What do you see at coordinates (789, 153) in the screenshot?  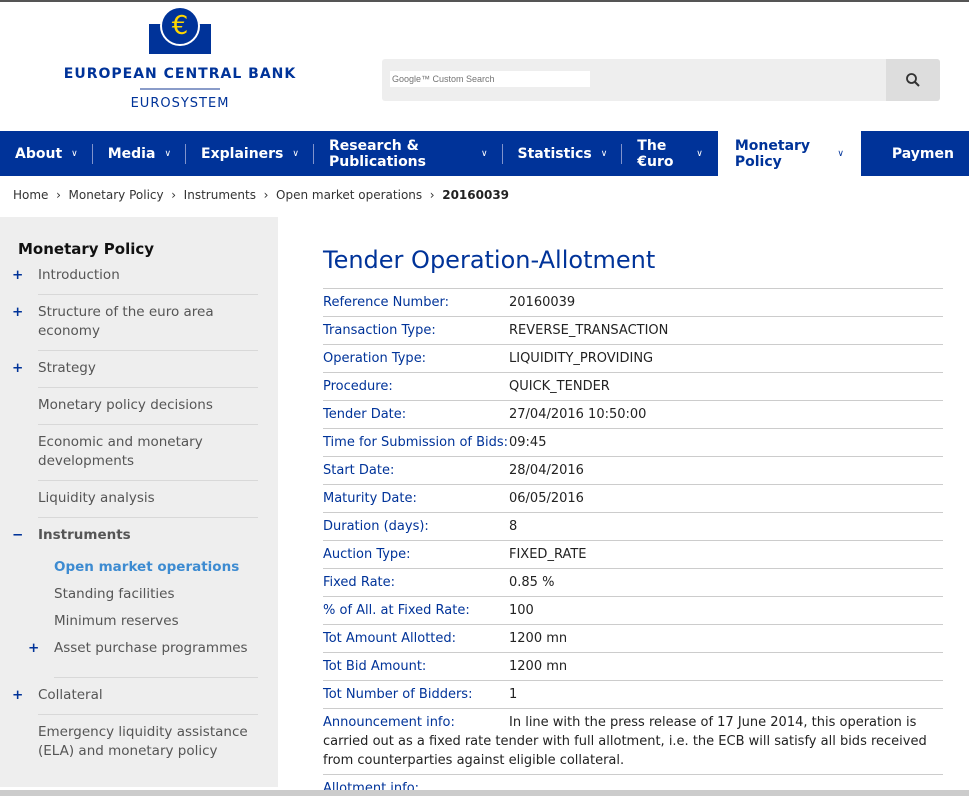 I see `nav-item-monetary-policy: Monetary Policy ∨` at bounding box center [789, 153].